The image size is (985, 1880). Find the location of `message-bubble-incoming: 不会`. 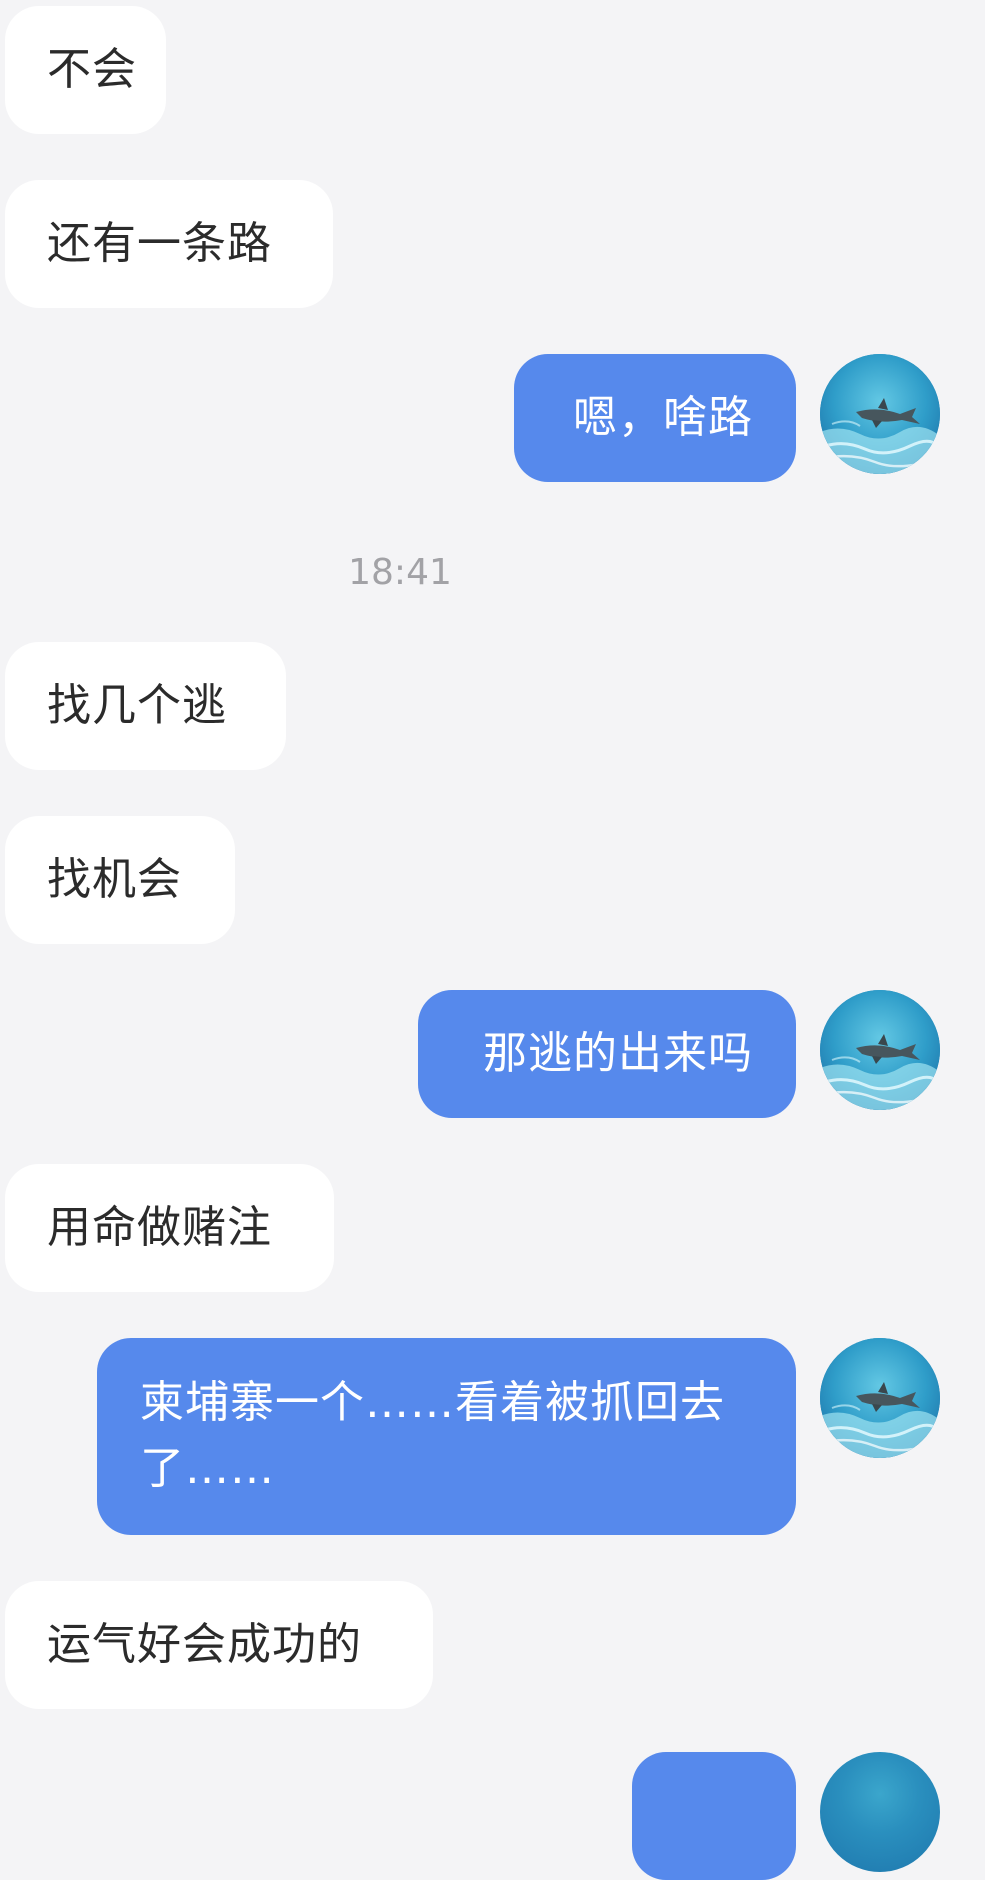

message-bubble-incoming: 不会 is located at coordinates (85, 70).